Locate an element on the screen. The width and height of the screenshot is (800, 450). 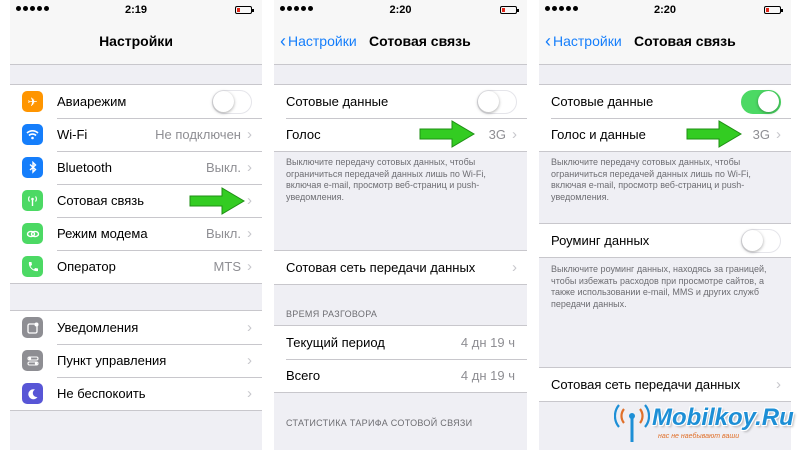
settings-row-notifications: Уведомления › is located at coordinates (136, 327).